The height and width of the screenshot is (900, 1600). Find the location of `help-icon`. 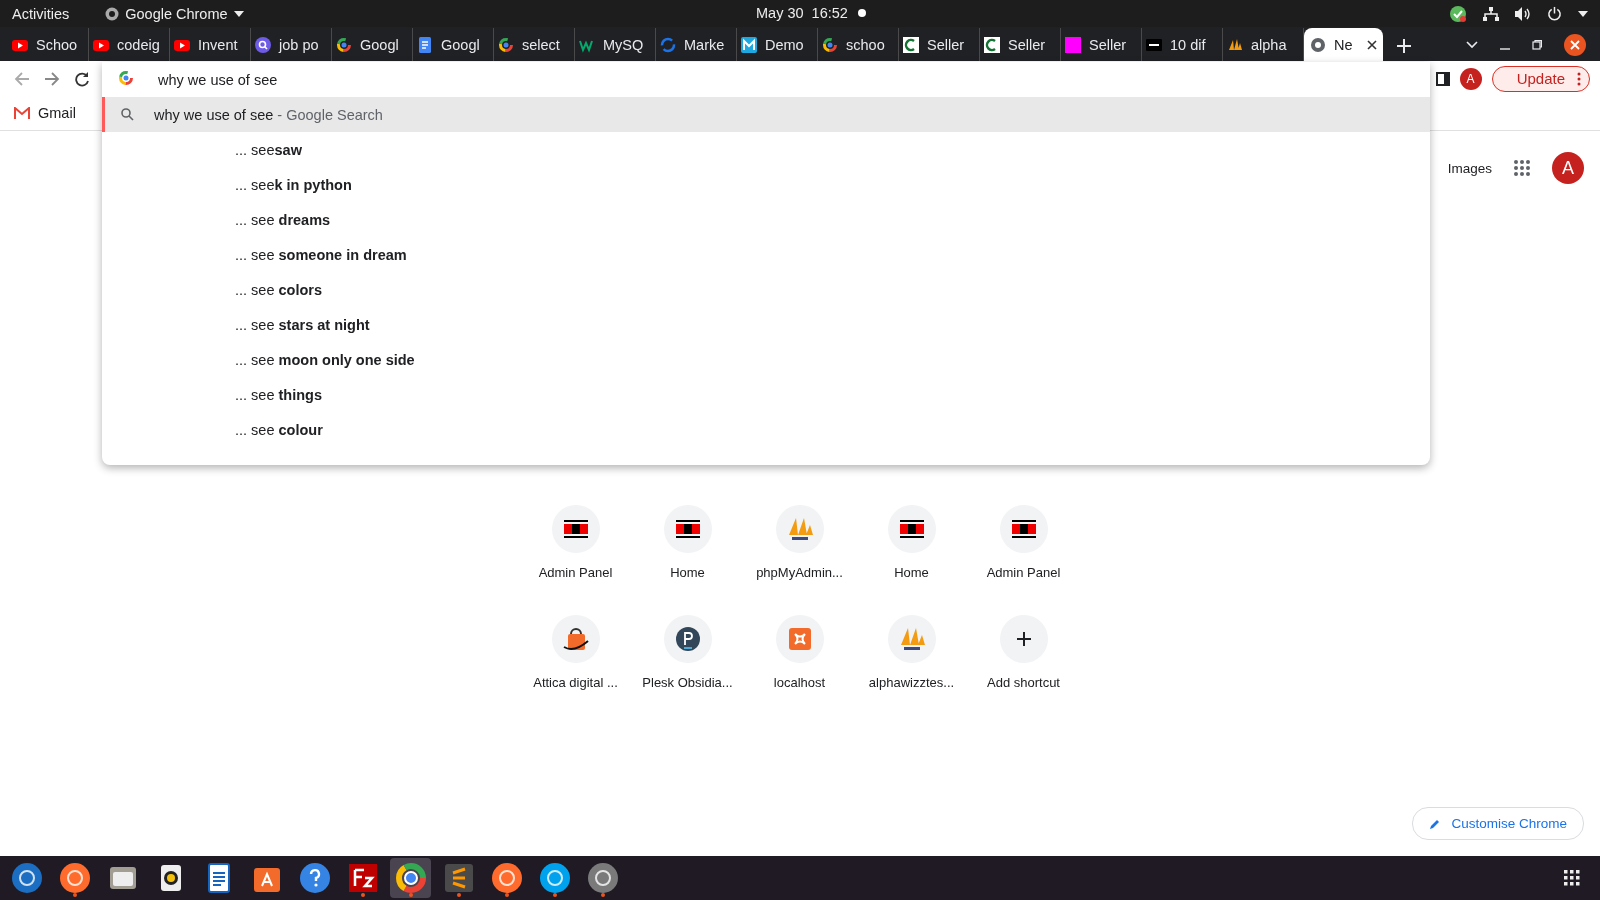

help-icon is located at coordinates (314, 878).